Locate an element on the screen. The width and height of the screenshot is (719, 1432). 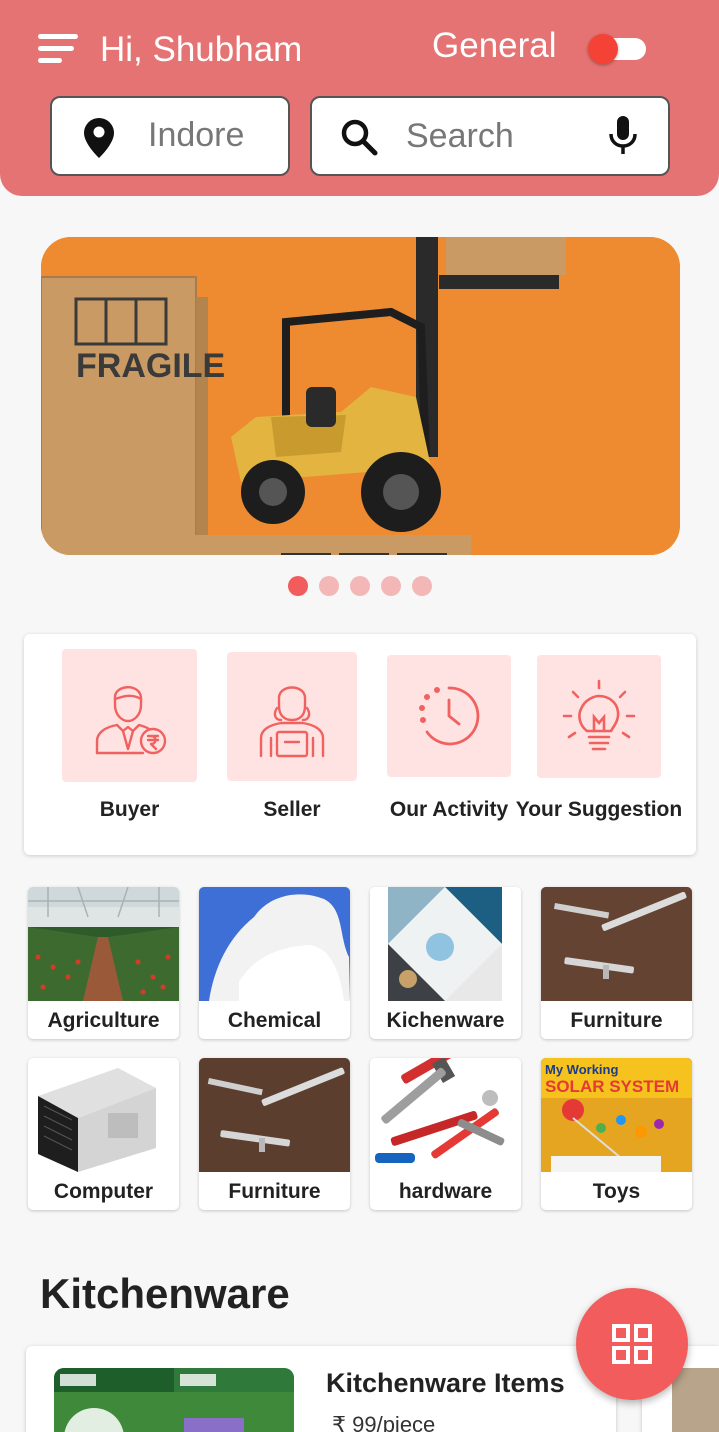
carousel-indicators is located at coordinates (359, 586).